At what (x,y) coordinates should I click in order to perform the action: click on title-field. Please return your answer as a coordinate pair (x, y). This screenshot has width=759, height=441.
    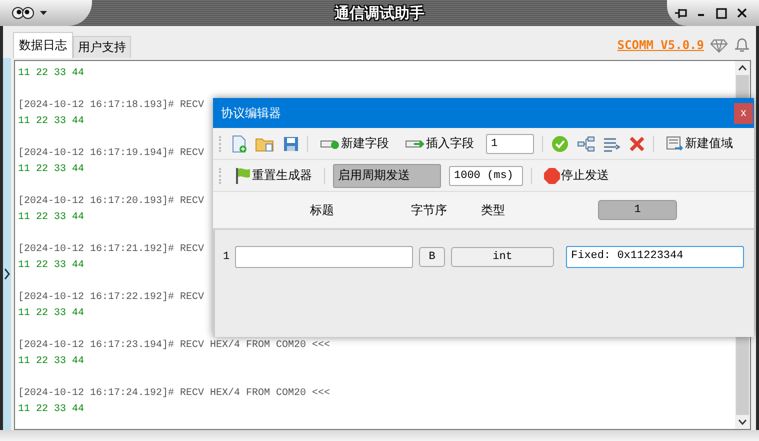
    Looking at the image, I should click on (324, 257).